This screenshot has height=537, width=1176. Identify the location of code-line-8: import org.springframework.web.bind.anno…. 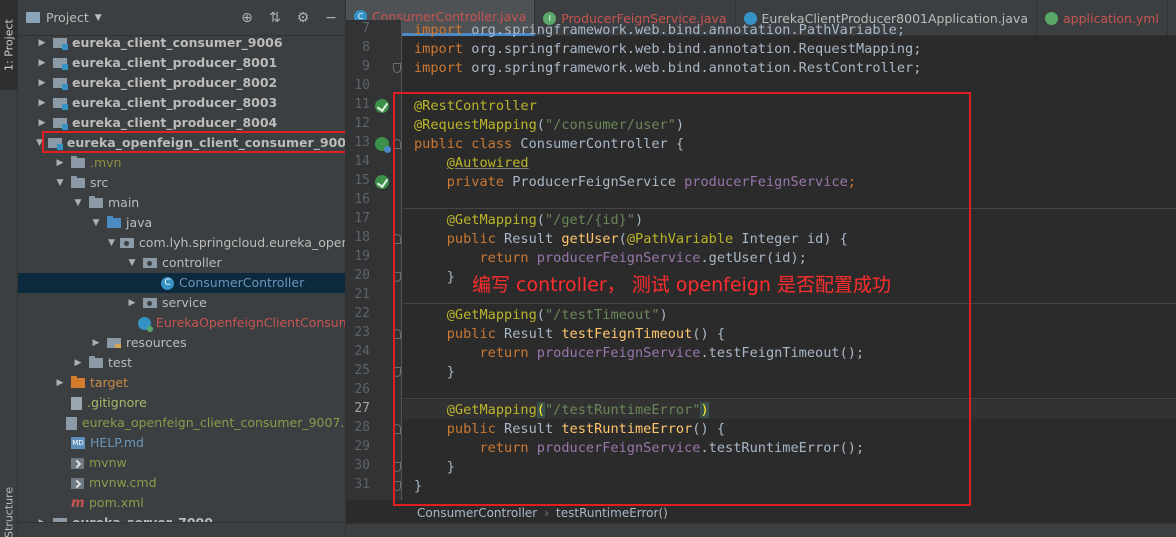
(667, 49).